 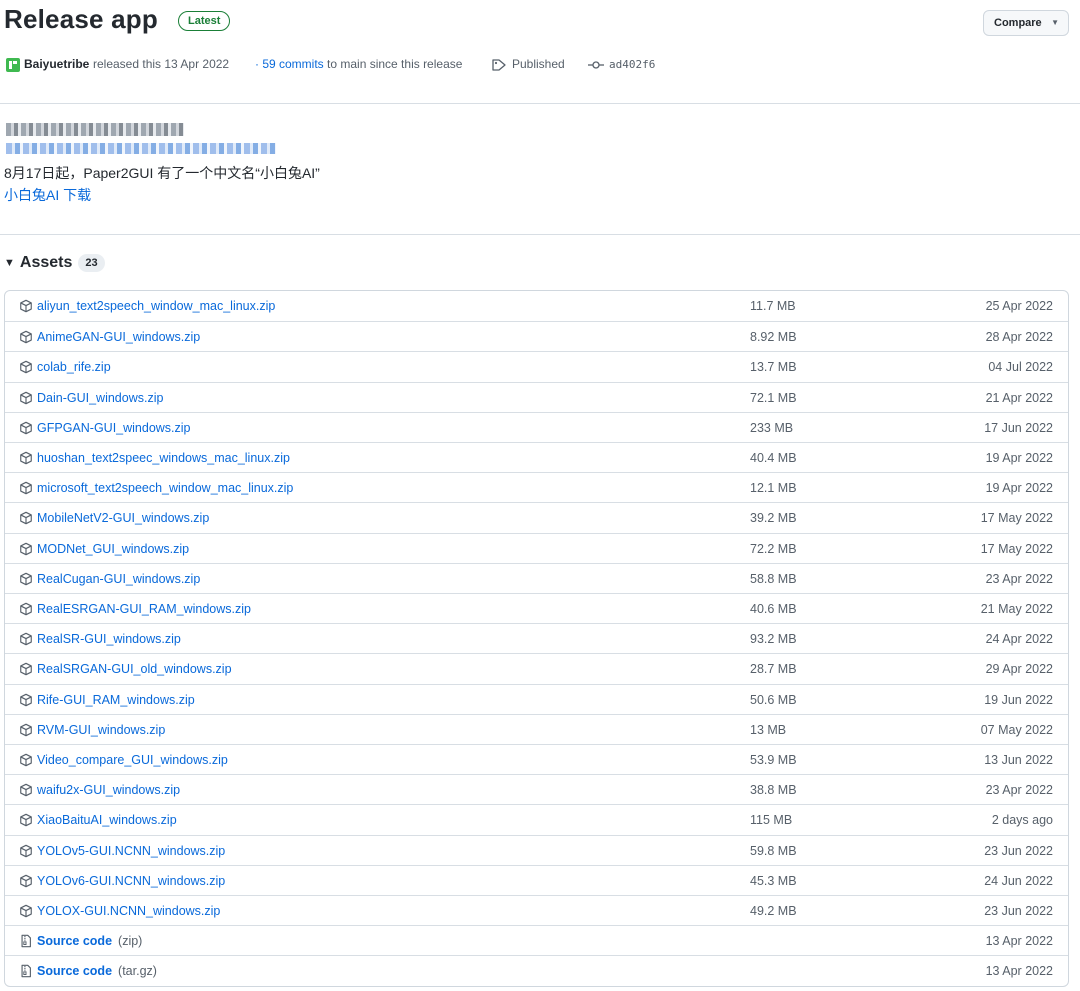 What do you see at coordinates (26, 971) in the screenshot?
I see `file-zip-icon` at bounding box center [26, 971].